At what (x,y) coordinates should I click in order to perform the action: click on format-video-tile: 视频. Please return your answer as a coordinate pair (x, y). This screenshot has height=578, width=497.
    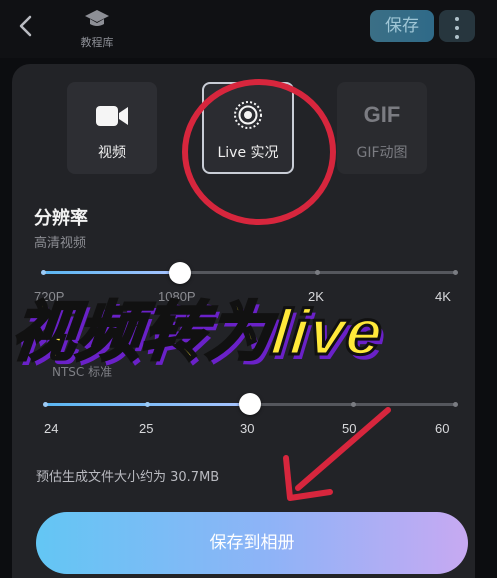
    Looking at the image, I should click on (112, 128).